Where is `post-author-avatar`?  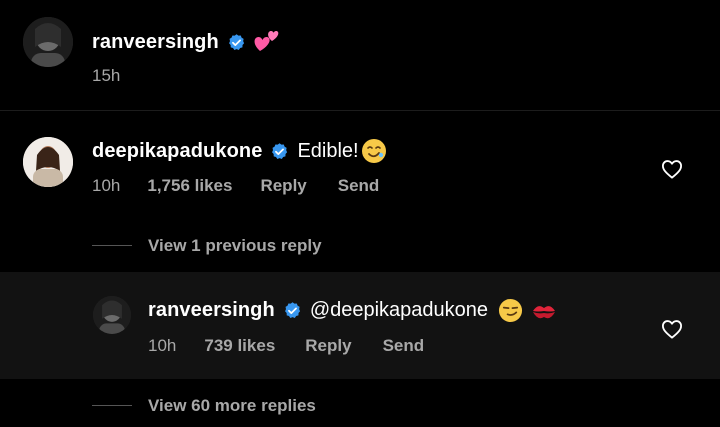
post-author-avatar is located at coordinates (48, 42).